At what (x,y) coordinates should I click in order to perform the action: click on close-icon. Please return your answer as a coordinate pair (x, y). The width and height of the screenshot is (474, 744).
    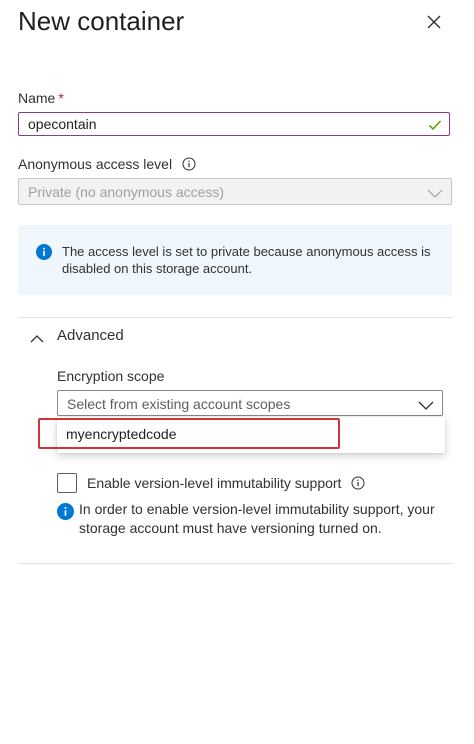
    Looking at the image, I should click on (434, 22).